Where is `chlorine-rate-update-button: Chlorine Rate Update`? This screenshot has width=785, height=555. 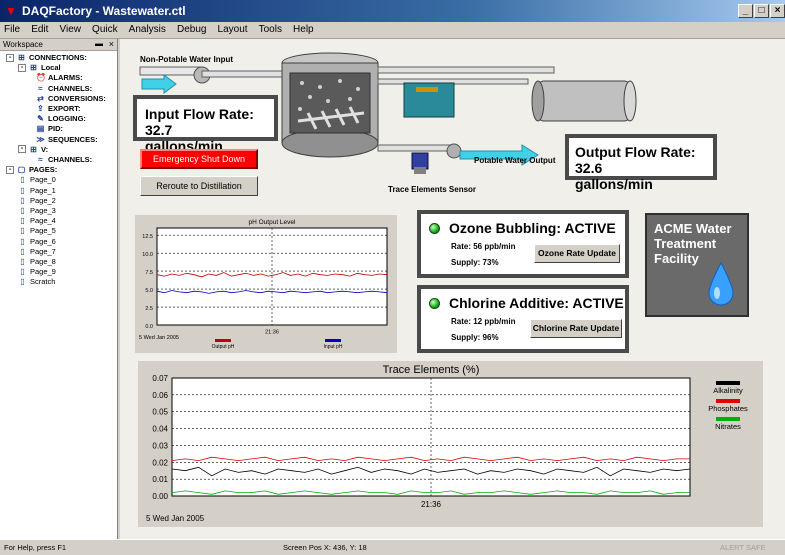
chlorine-rate-update-button: Chlorine Rate Update is located at coordinates (576, 328).